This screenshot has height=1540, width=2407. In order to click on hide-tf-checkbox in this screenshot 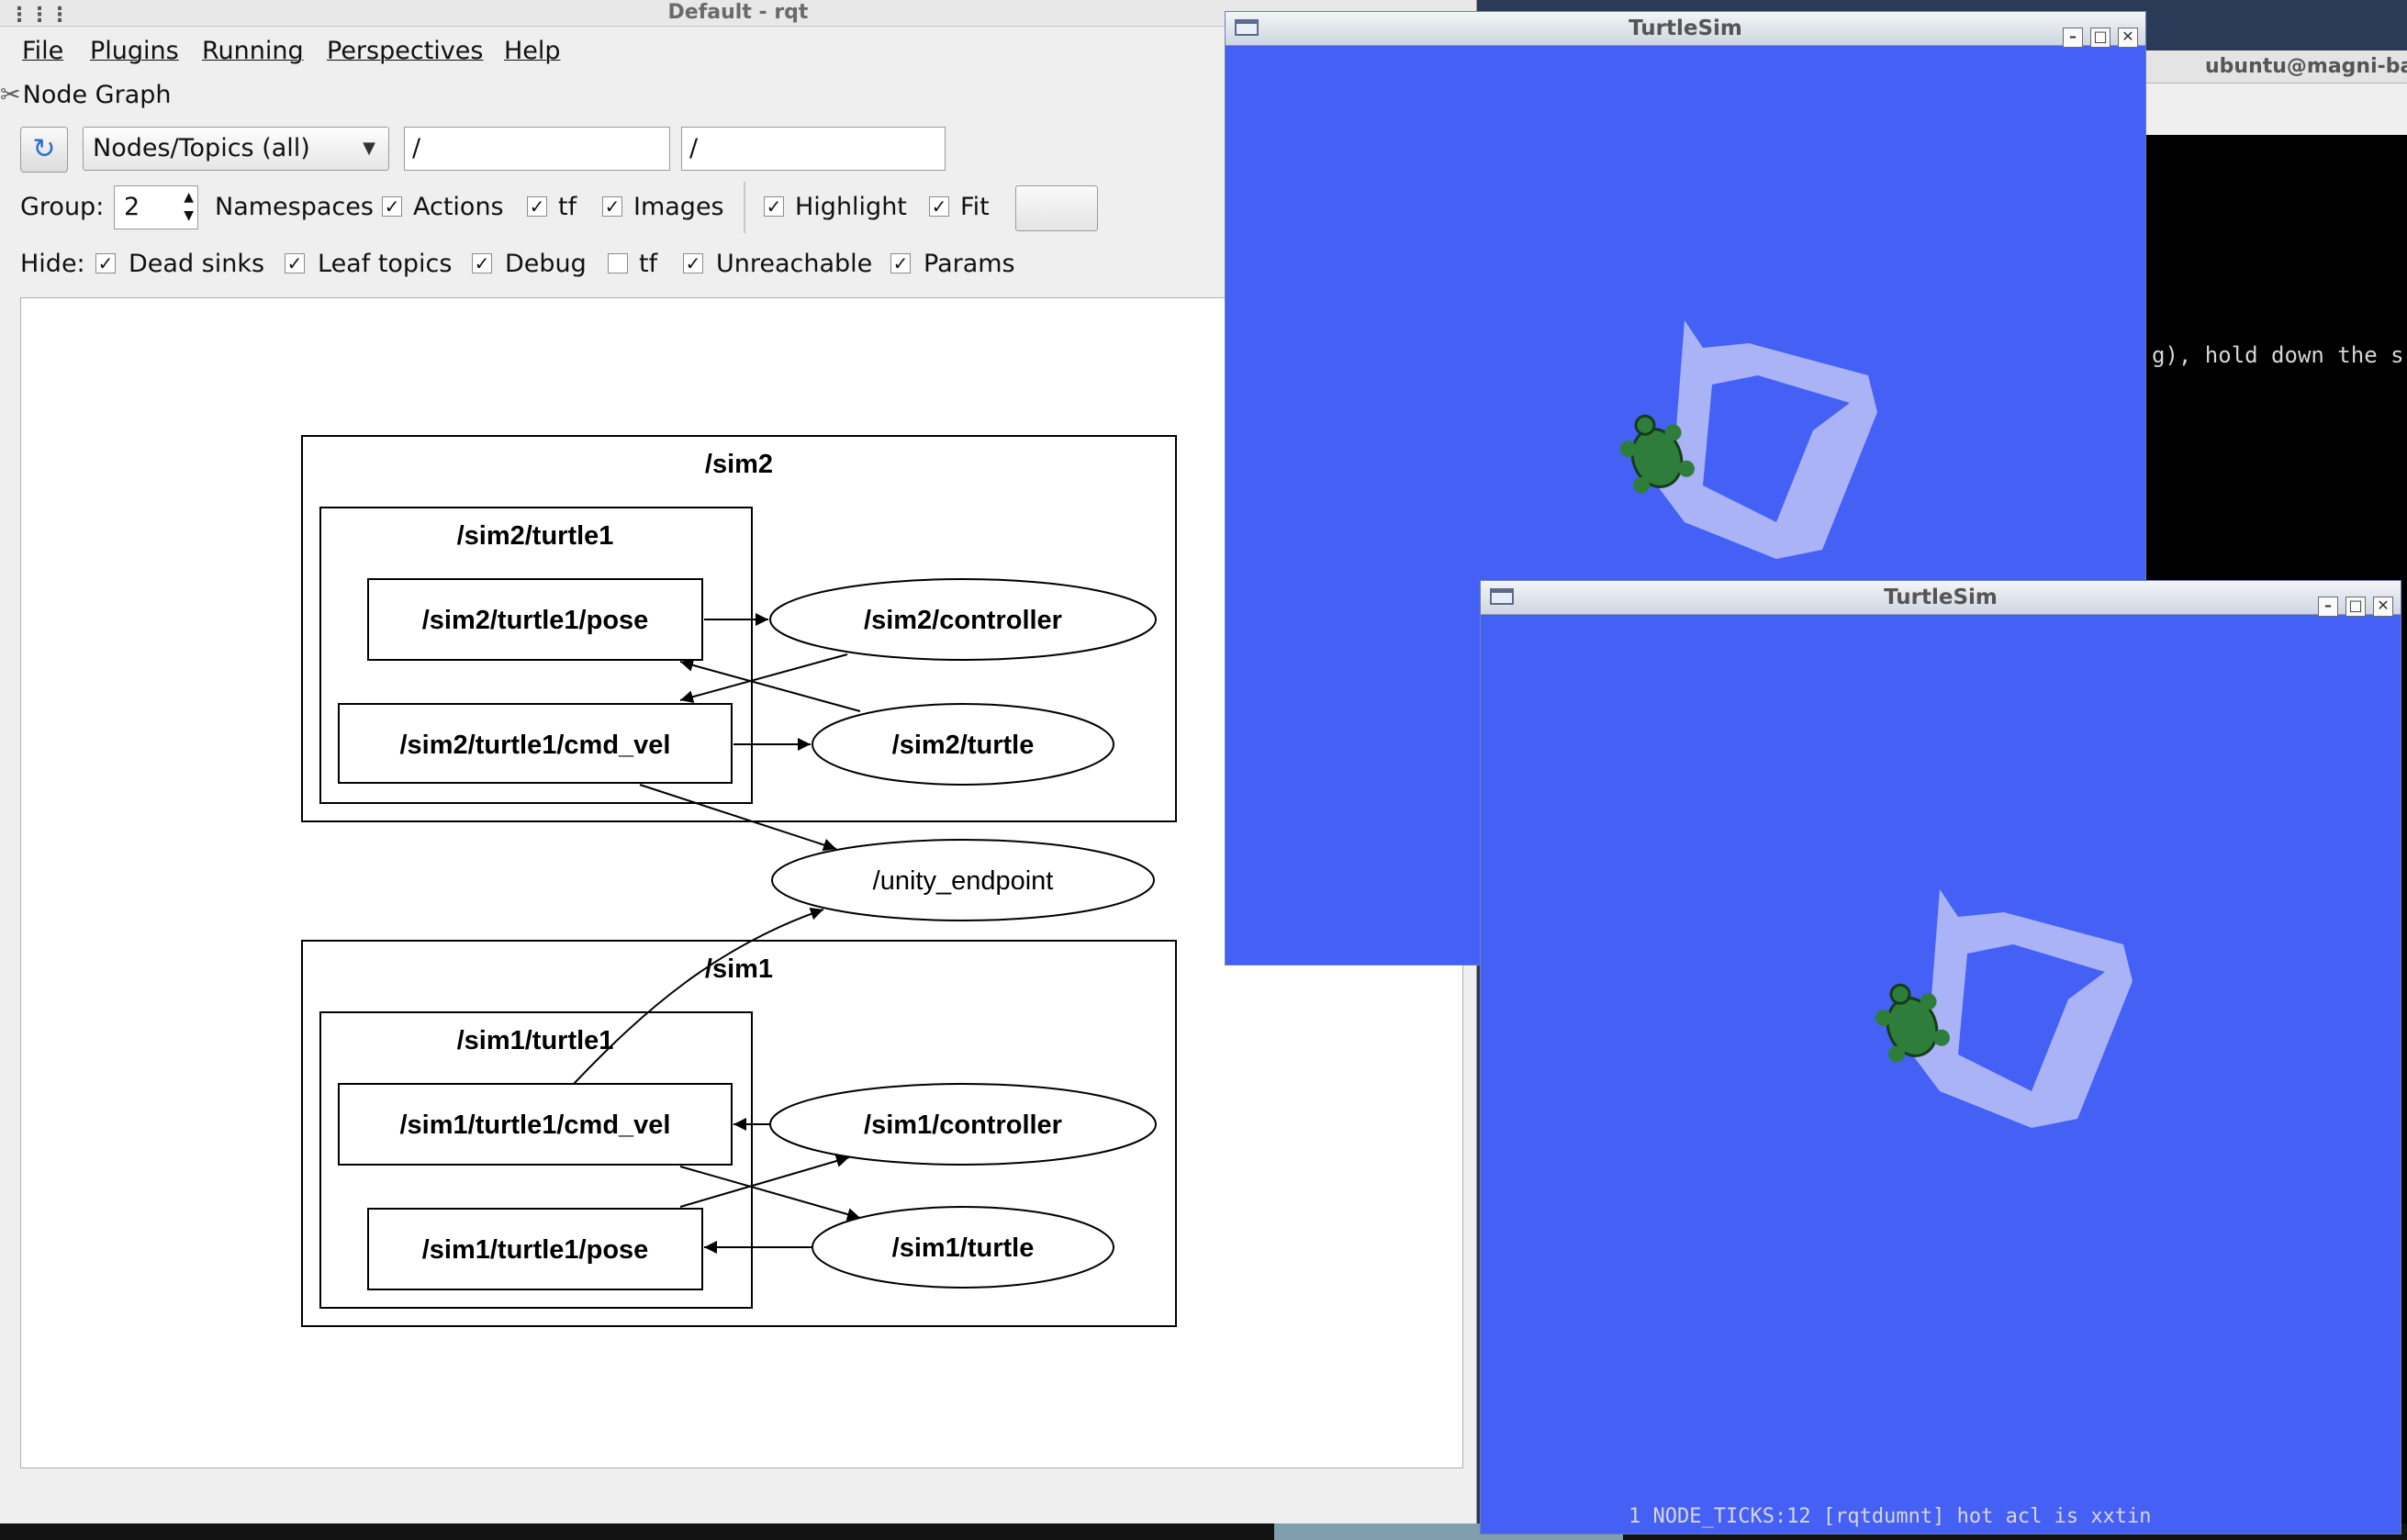, I will do `click(618, 263)`.